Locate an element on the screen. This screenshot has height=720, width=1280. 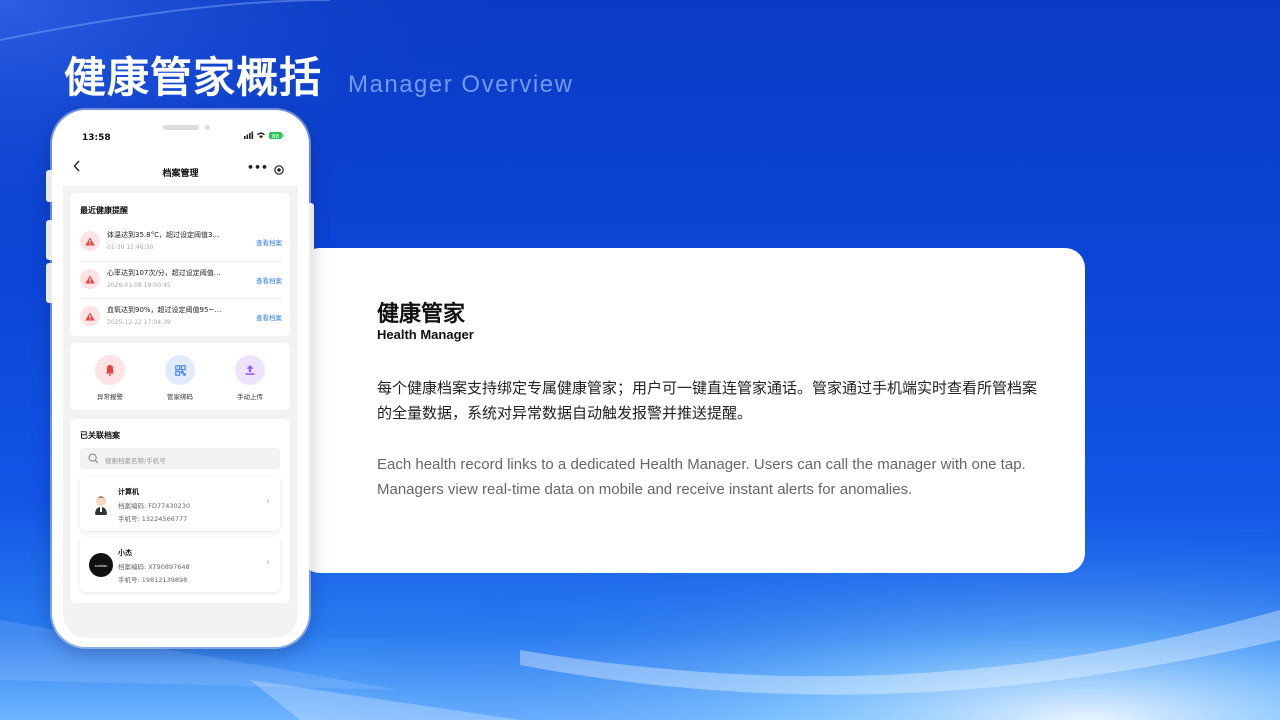
alert-item: 体温达到35.8°C，超过设定阈值3… 01-30 12:46:30 查看档案 is located at coordinates (181, 242).